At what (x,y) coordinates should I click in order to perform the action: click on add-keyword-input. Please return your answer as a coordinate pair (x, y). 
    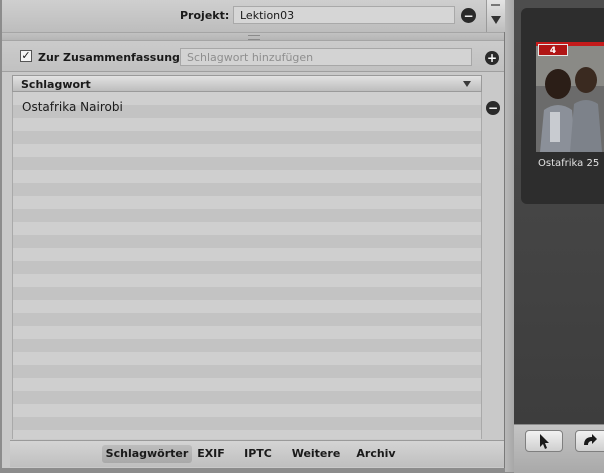
    Looking at the image, I should click on (326, 57).